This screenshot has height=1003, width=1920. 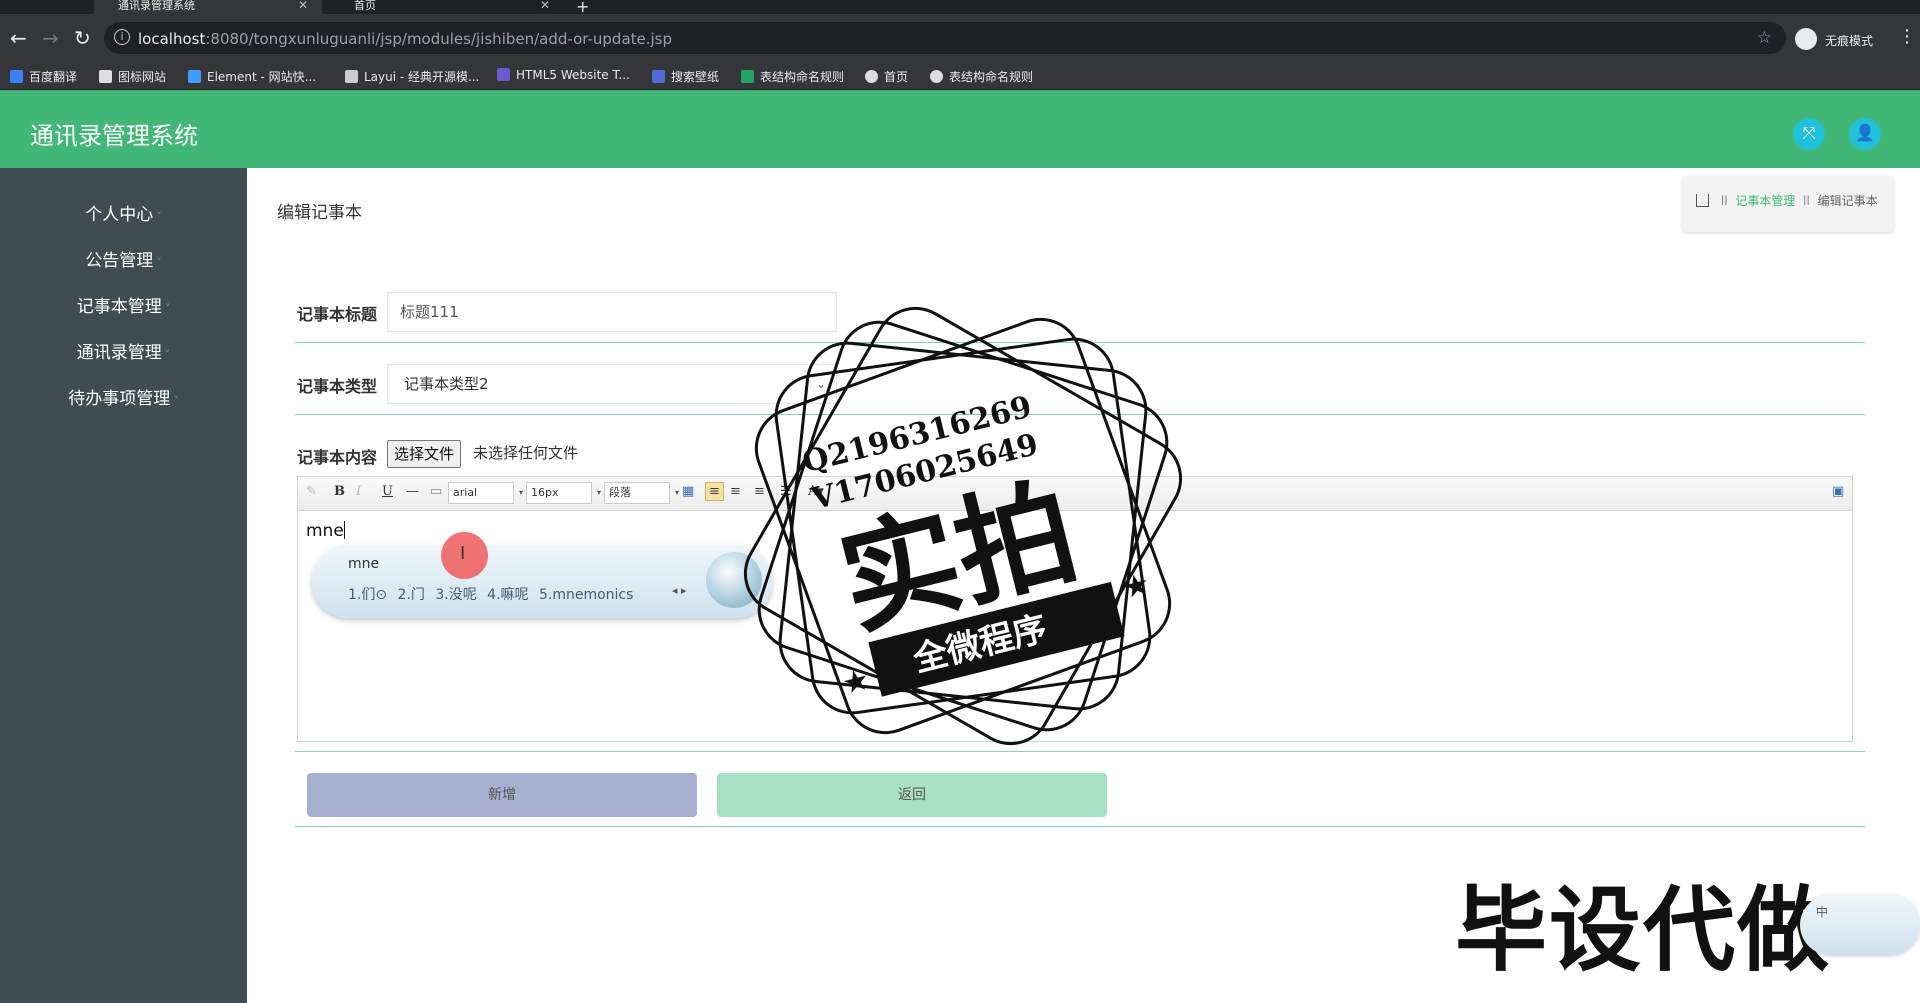 What do you see at coordinates (358, 491) in the screenshot?
I see `italic-icon: I` at bounding box center [358, 491].